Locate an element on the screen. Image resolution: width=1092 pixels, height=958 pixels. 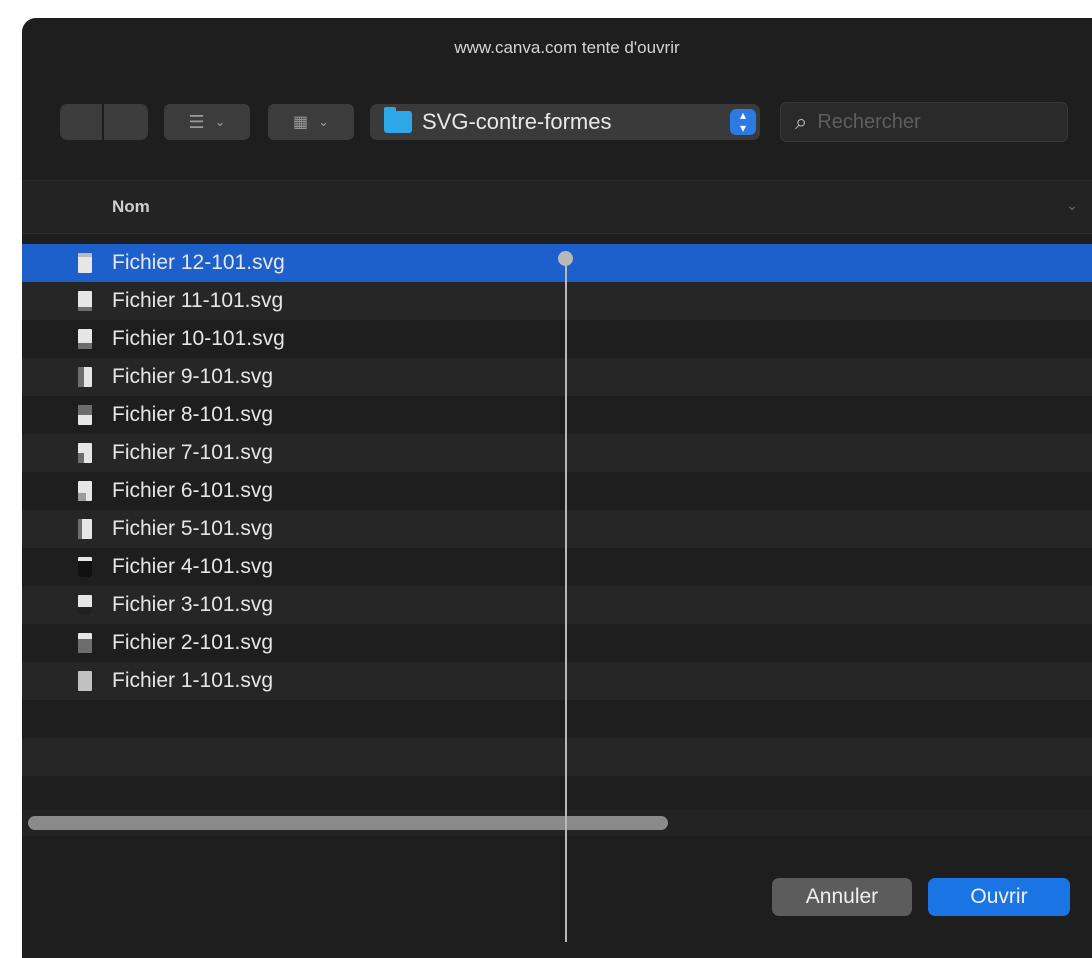
file-name: Fichier 6-101.svg is located at coordinates (193, 490).